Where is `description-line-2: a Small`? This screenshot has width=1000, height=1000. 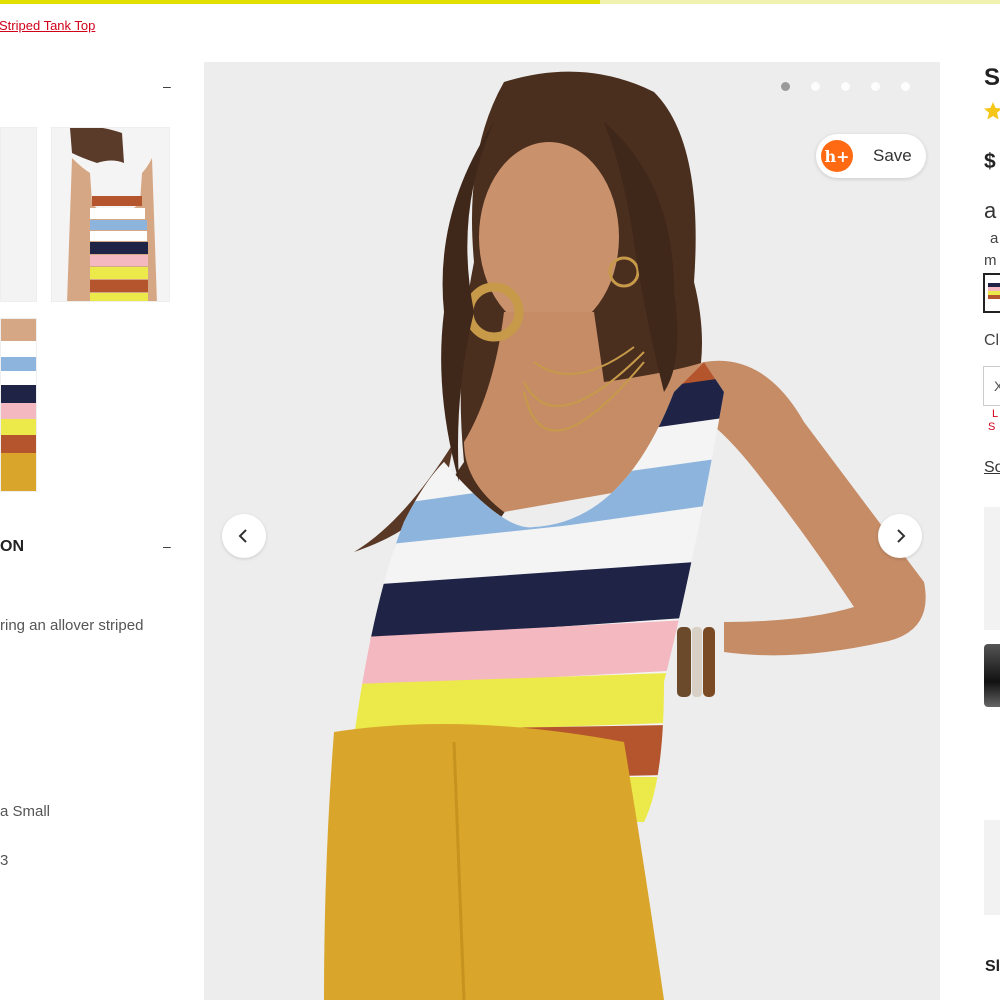
description-line-2: a Small is located at coordinates (25, 811).